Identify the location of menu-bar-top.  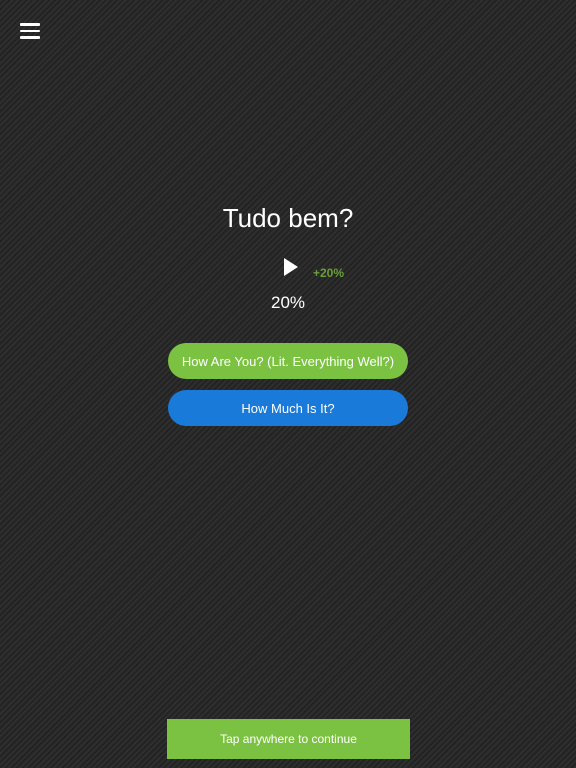
(30, 24).